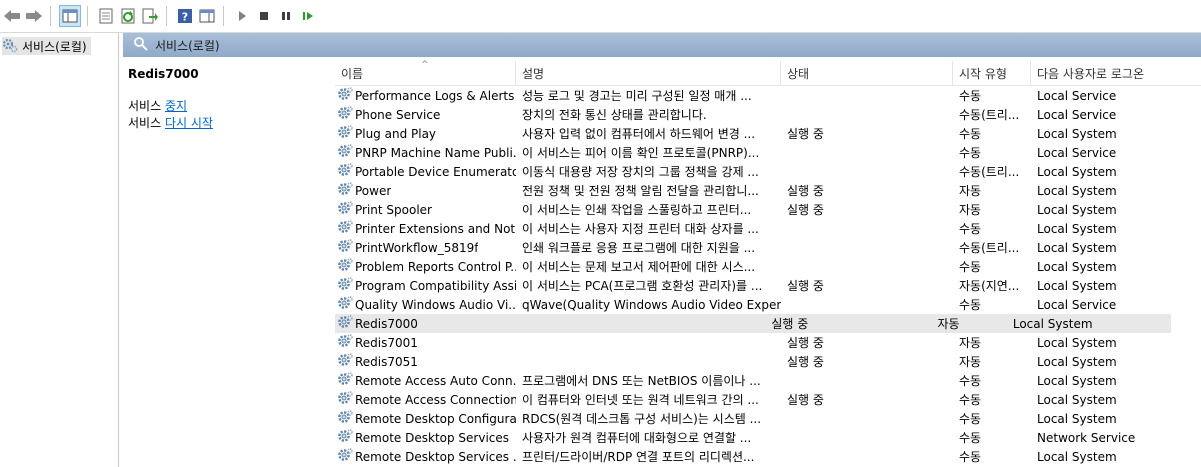 Image resolution: width=1201 pixels, height=467 pixels. What do you see at coordinates (425, 437) in the screenshot?
I see `service-name-cell: Remote Desktop Services` at bounding box center [425, 437].